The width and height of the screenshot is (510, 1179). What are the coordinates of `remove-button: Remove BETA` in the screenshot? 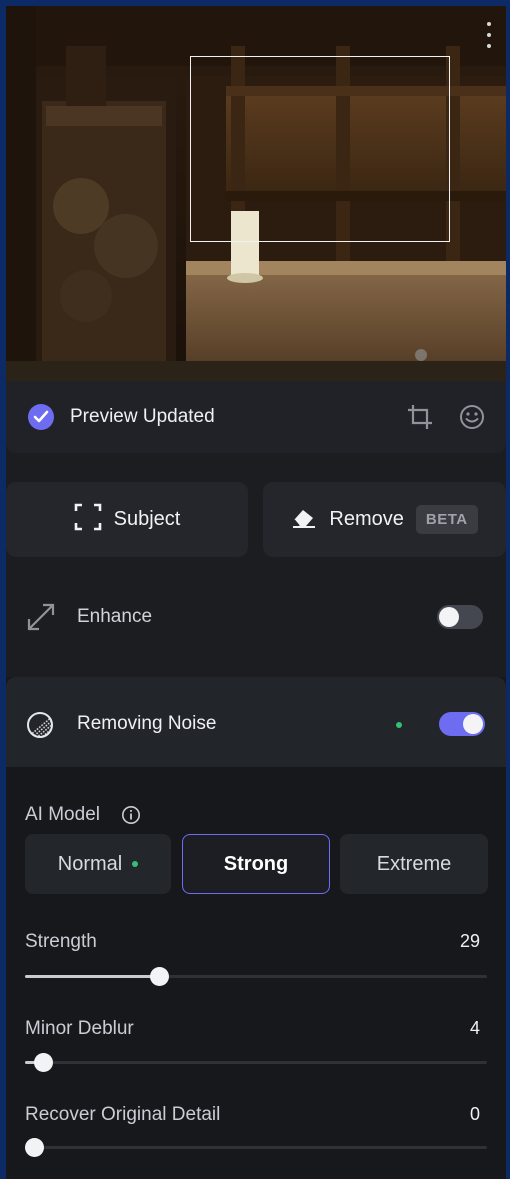 It's located at (384, 519).